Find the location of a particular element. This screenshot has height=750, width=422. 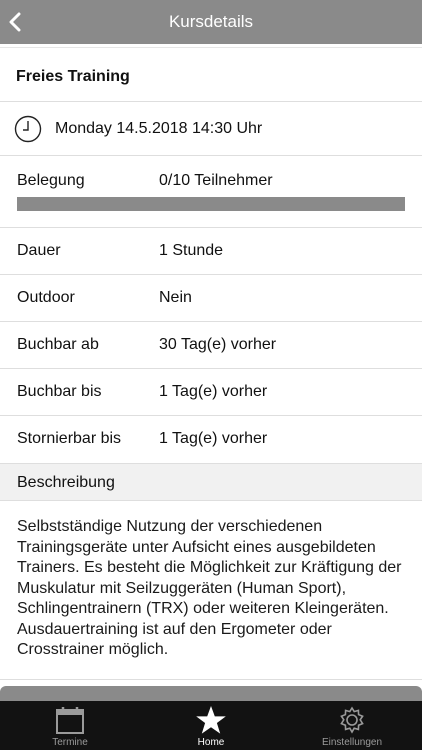

tab-home: Home is located at coordinates (211, 725).